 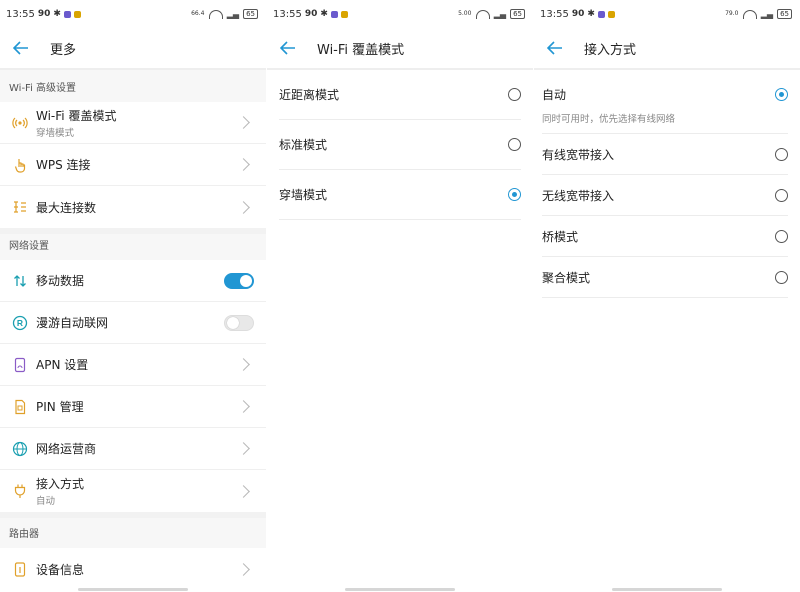 I want to click on access-mode-item: 接入方式 自动, so click(x=133, y=491).